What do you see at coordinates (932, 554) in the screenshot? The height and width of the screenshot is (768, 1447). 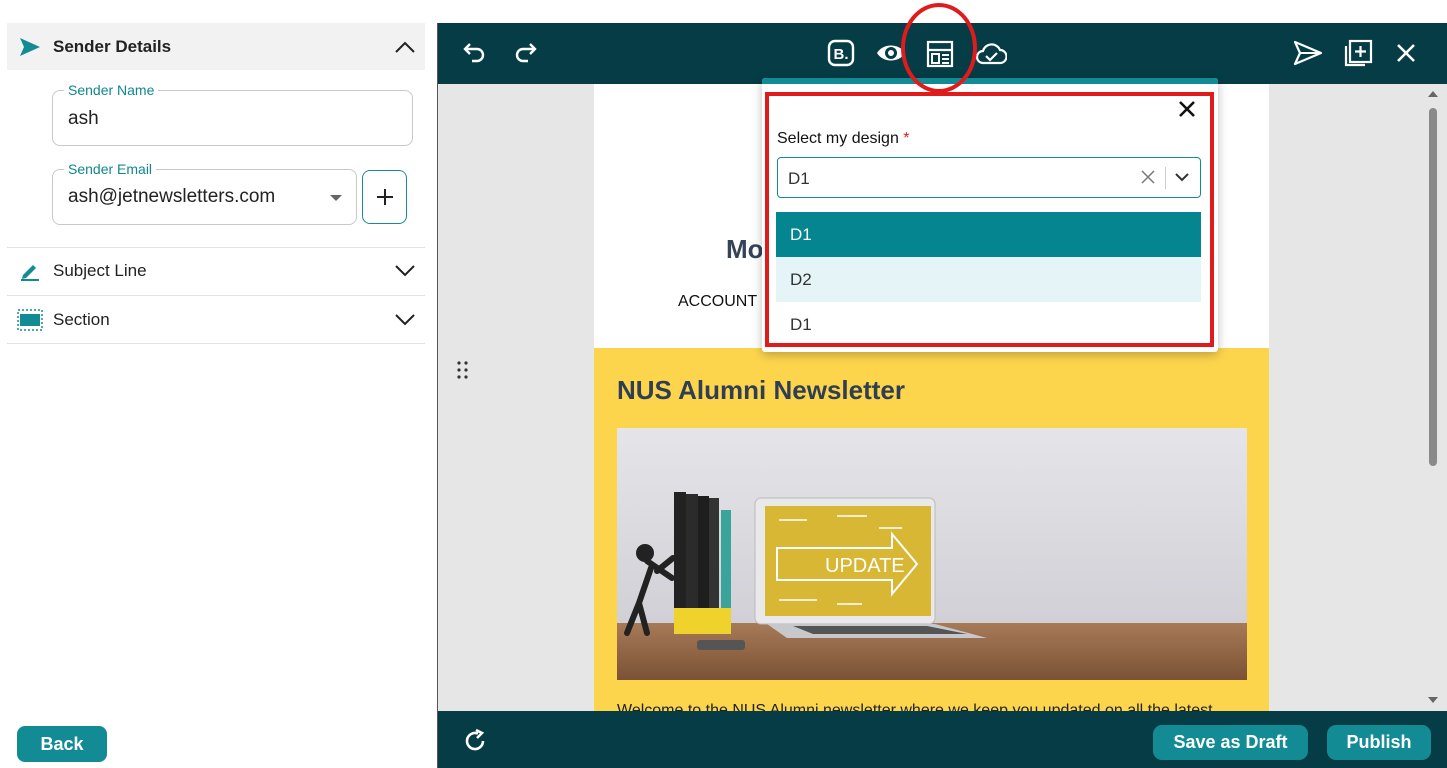 I see `newsletter-image: UPDATE` at bounding box center [932, 554].